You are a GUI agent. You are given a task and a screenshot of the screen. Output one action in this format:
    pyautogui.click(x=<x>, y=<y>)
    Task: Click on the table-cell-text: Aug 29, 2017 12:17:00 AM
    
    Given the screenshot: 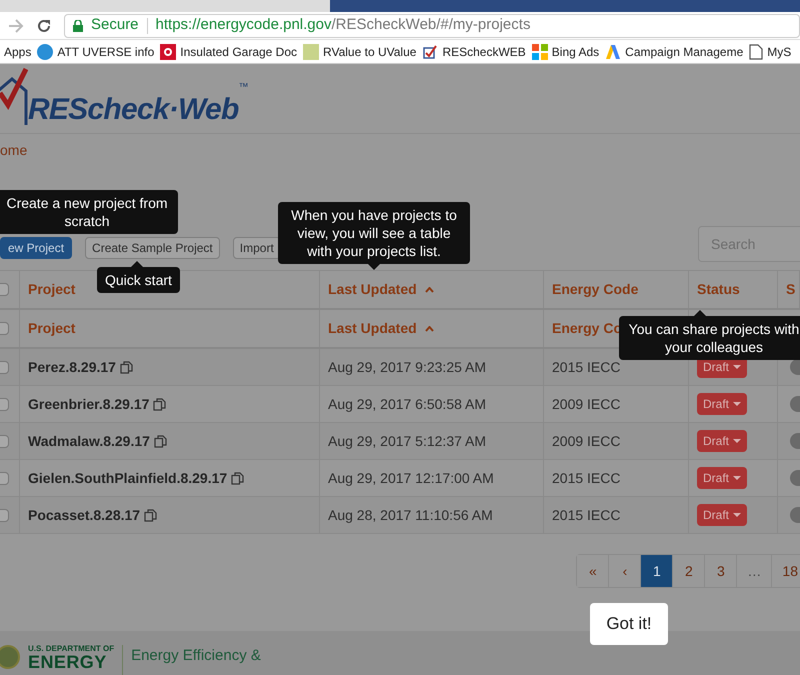 What is the action you would take?
    pyautogui.click(x=411, y=478)
    